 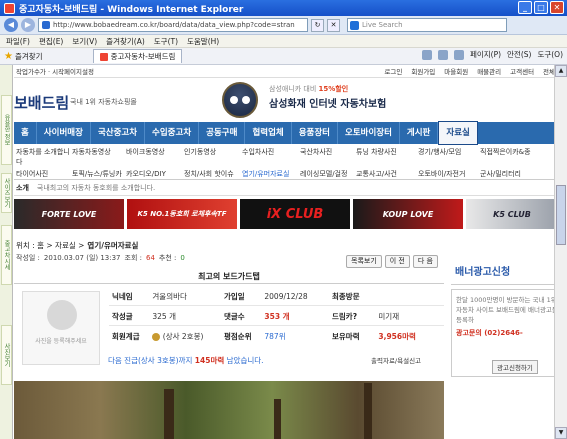 What do you see at coordinates (328, 157) in the screenshot?
I see `subnav-item: 국산차사진` at bounding box center [328, 157].